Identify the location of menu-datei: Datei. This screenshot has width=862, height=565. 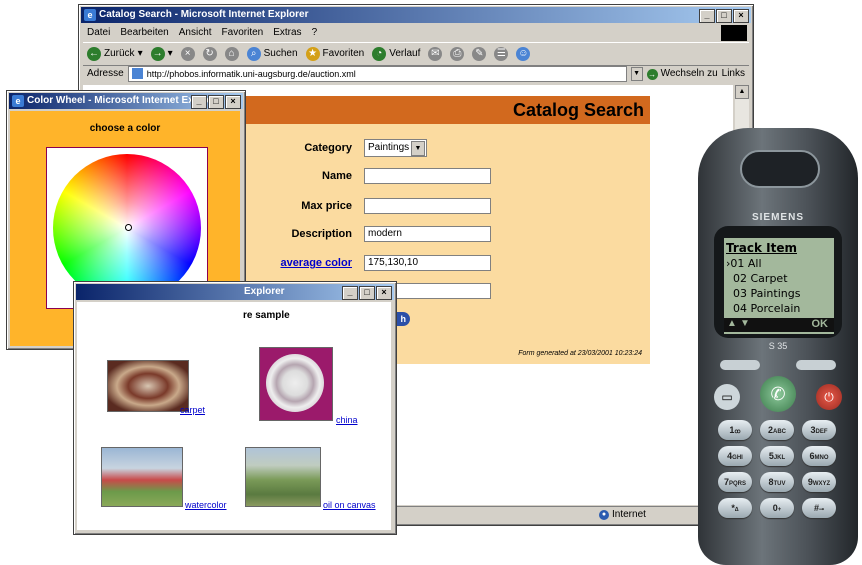
(98, 33).